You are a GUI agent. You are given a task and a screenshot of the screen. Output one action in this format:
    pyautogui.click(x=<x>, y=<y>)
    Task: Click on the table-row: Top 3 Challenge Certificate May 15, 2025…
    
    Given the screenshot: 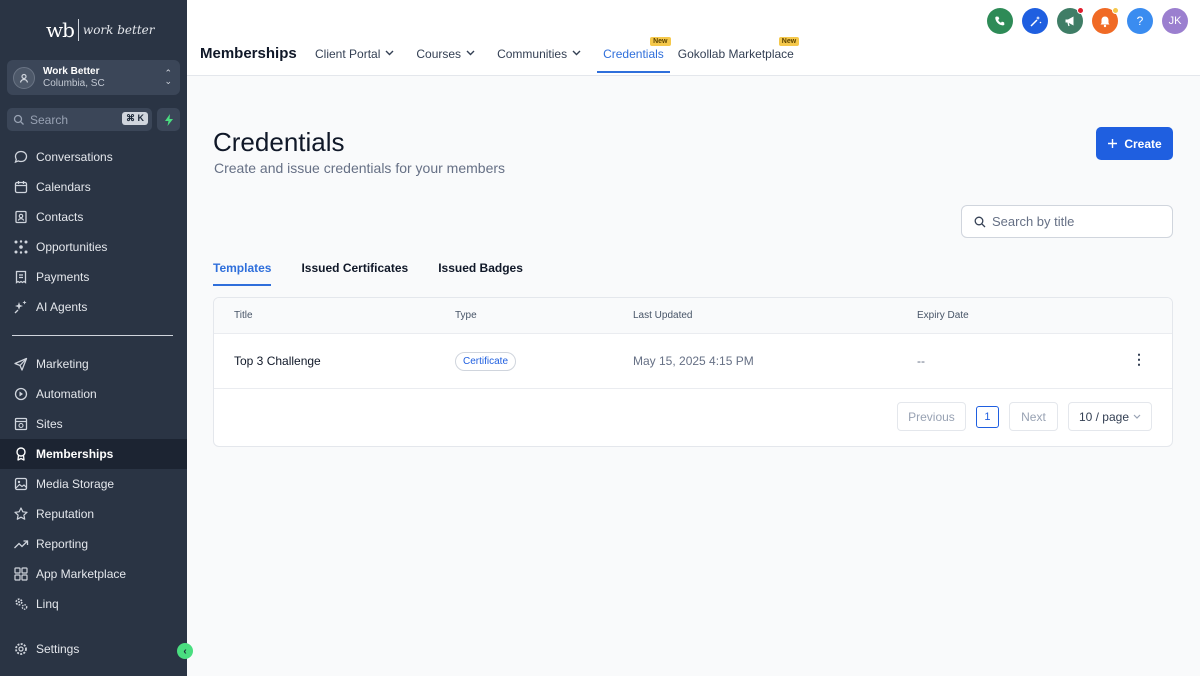 What is the action you would take?
    pyautogui.click(x=693, y=361)
    